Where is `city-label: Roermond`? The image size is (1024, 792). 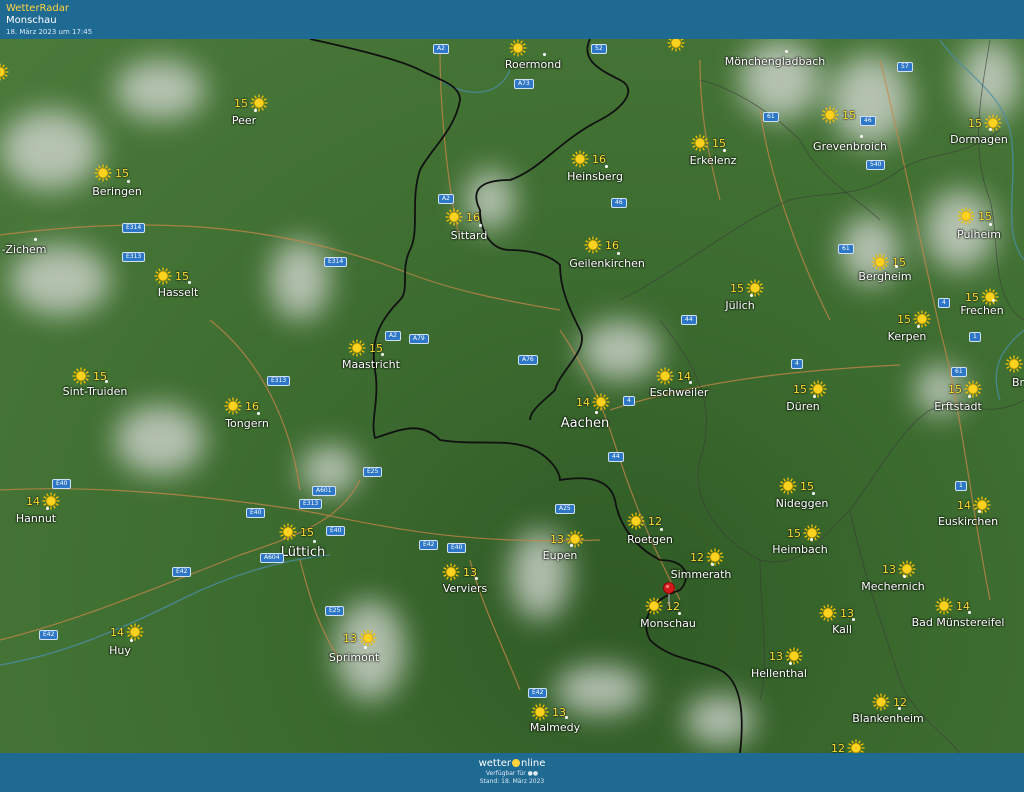 city-label: Roermond is located at coordinates (533, 64).